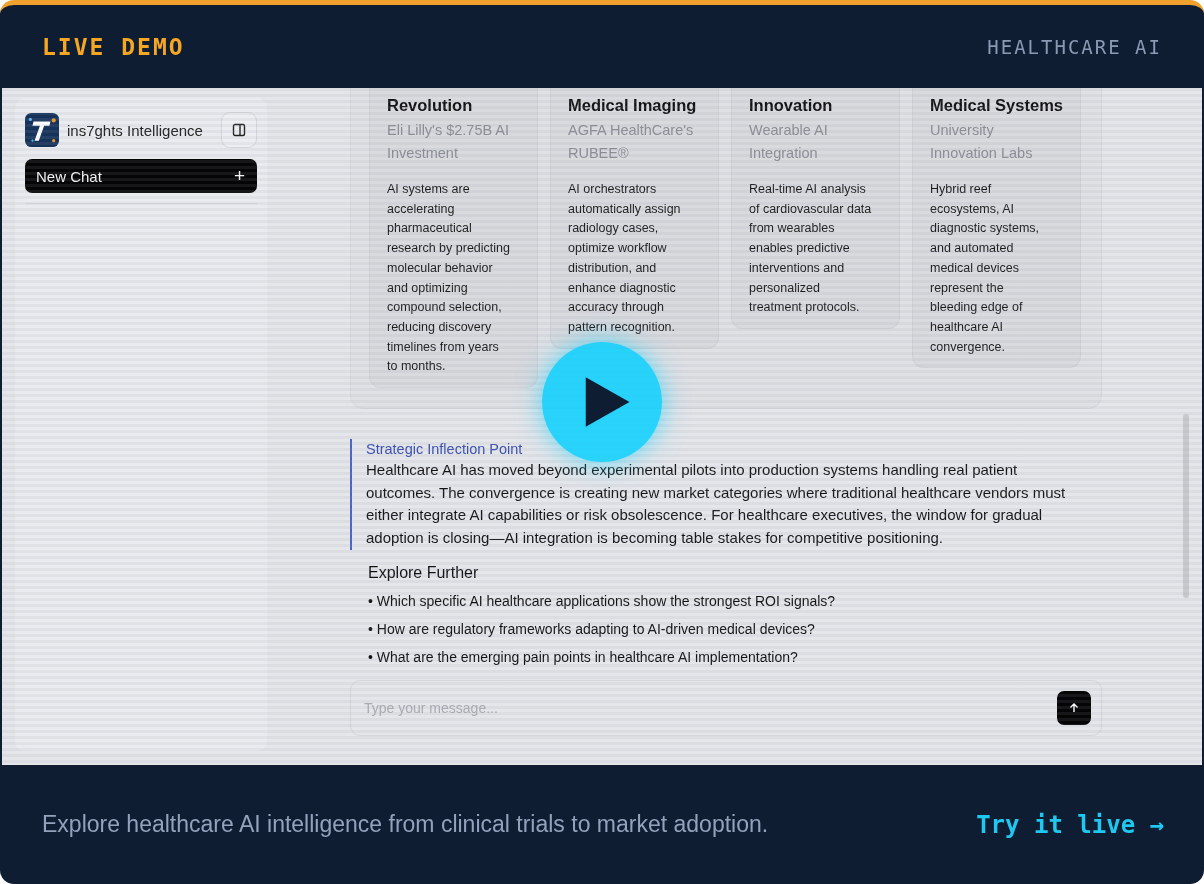  What do you see at coordinates (982, 142) in the screenshot?
I see `card-source: University Innovation Labs` at bounding box center [982, 142].